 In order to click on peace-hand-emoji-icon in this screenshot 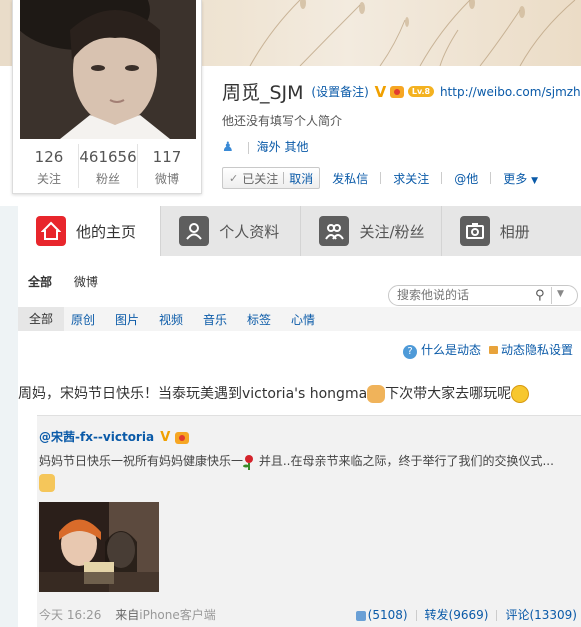, I will do `click(47, 483)`.